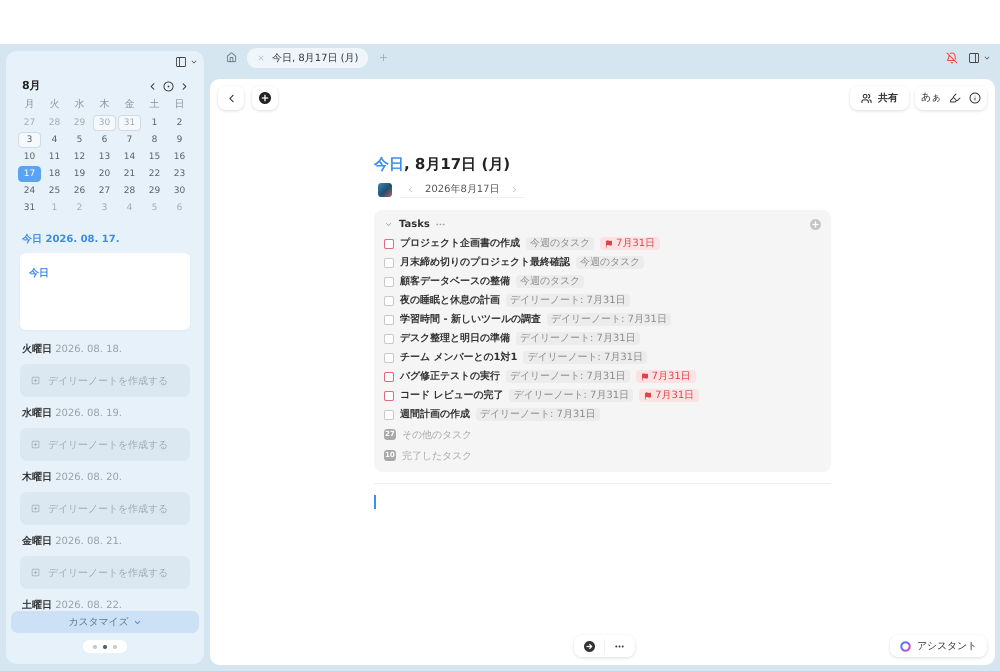 This screenshot has width=1000, height=671. I want to click on calendar-day: 30, so click(179, 190).